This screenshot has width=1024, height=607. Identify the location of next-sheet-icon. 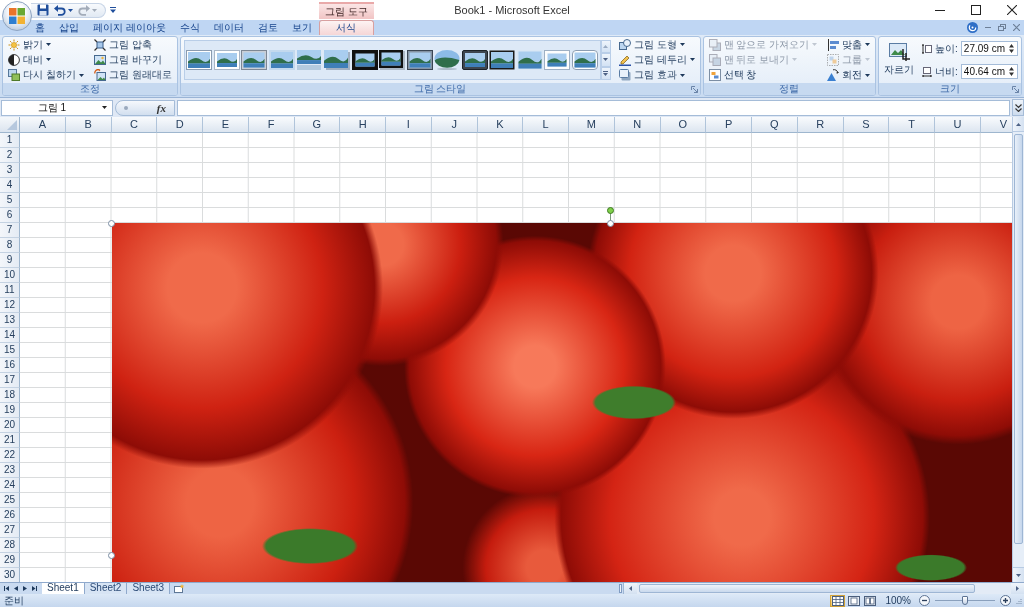
(25, 588).